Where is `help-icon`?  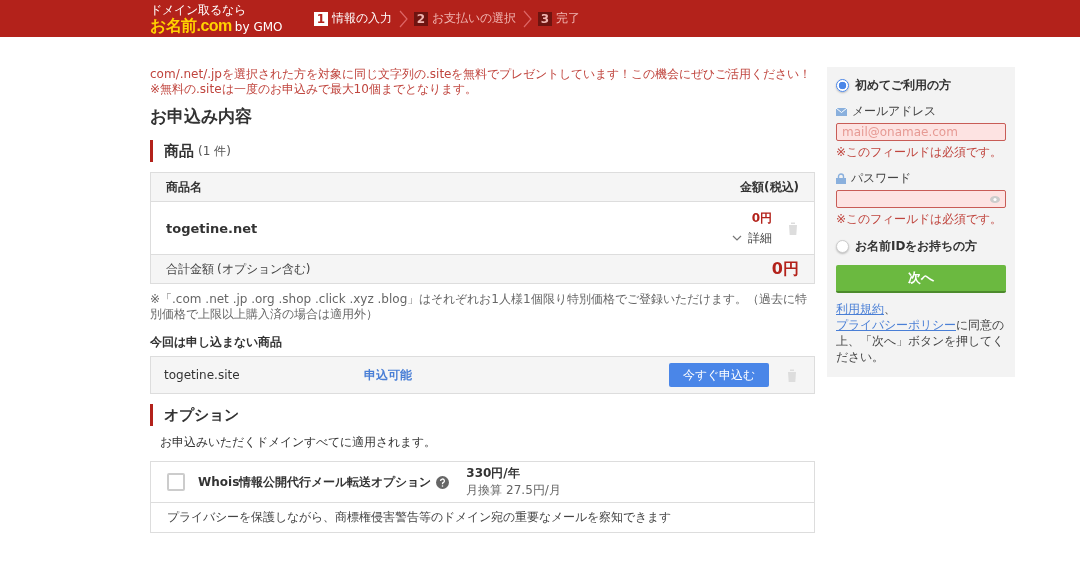 help-icon is located at coordinates (443, 482).